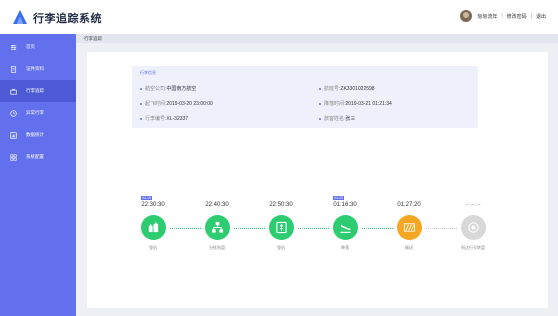 The width and height of the screenshot is (558, 316). I want to click on tab-strip: 行李追踪, so click(317, 38).